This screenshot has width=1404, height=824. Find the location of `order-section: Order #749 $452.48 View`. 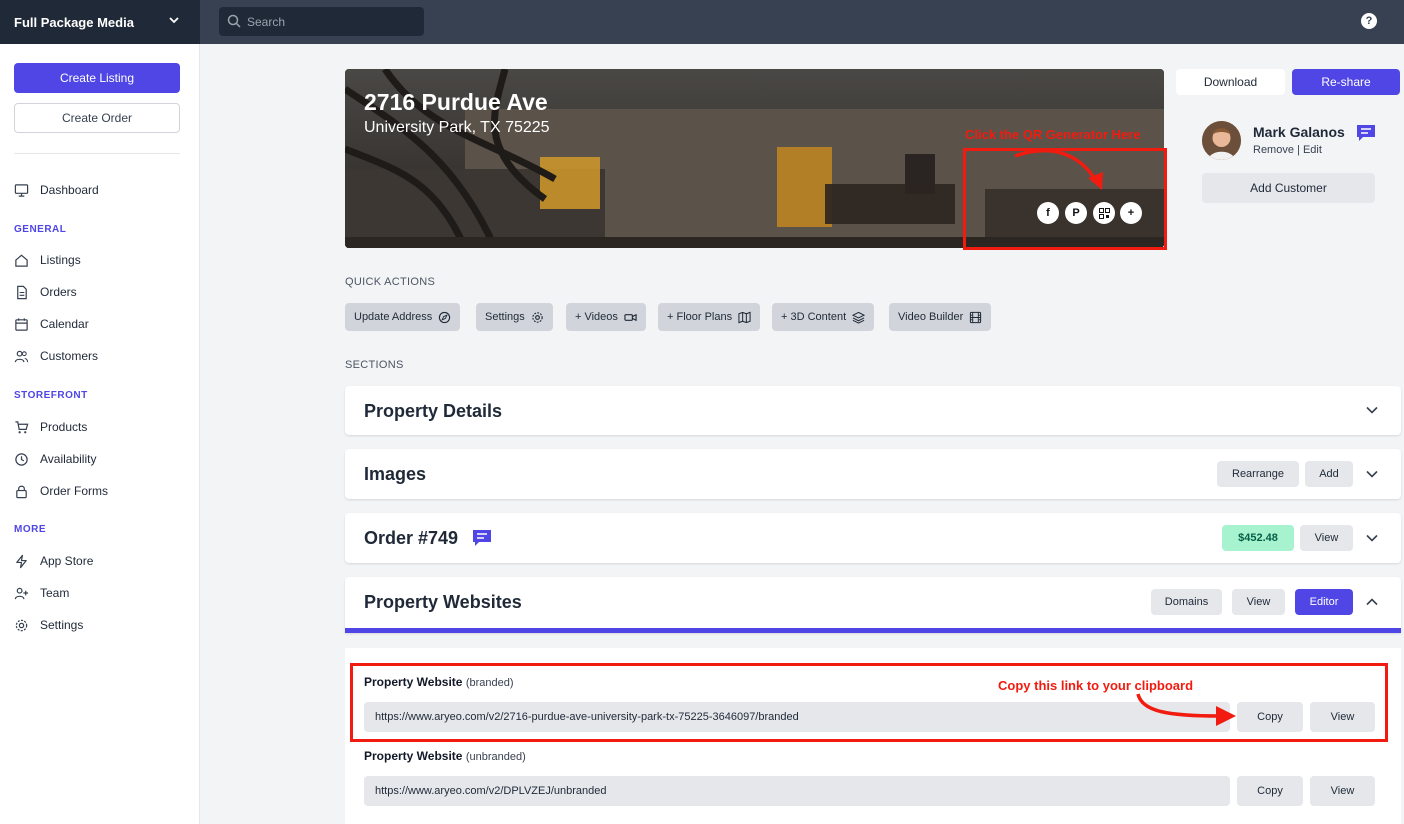

order-section: Order #749 $452.48 View is located at coordinates (873, 538).